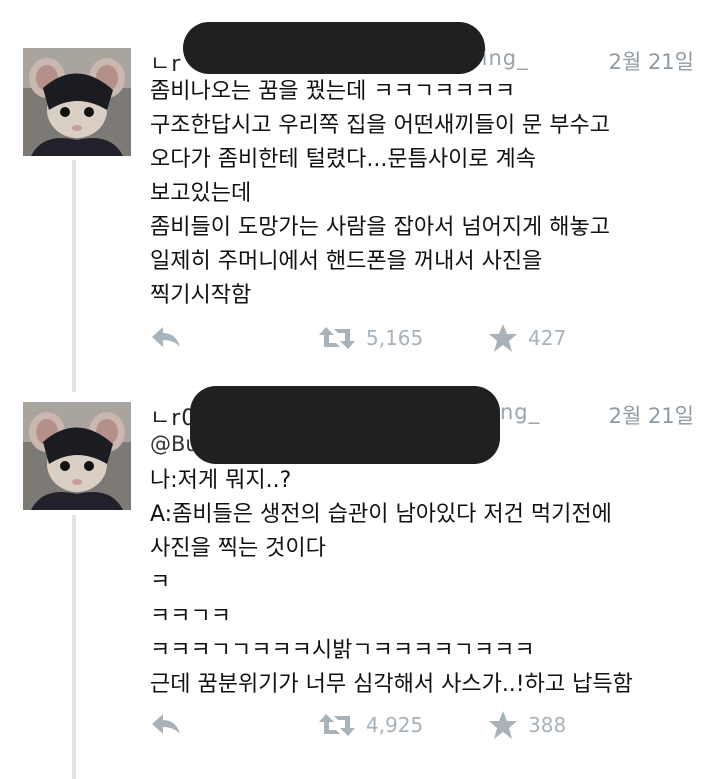 The height and width of the screenshot is (779, 718). I want to click on tweet-actions: 4,925 388, so click(430, 728).